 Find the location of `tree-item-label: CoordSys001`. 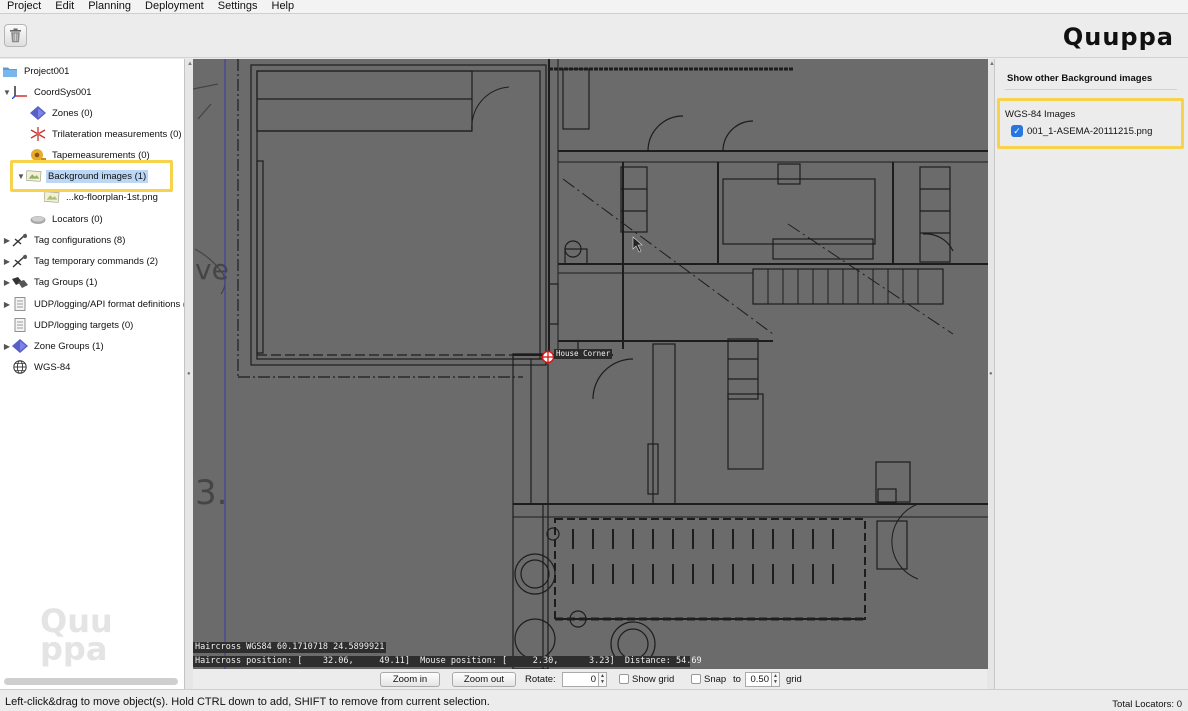

tree-item-label: CoordSys001 is located at coordinates (63, 92).